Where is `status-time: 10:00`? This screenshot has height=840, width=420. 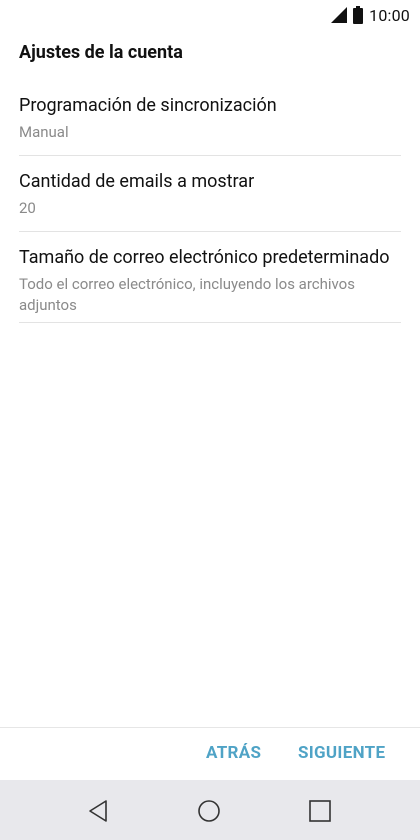 status-time: 10:00 is located at coordinates (389, 15).